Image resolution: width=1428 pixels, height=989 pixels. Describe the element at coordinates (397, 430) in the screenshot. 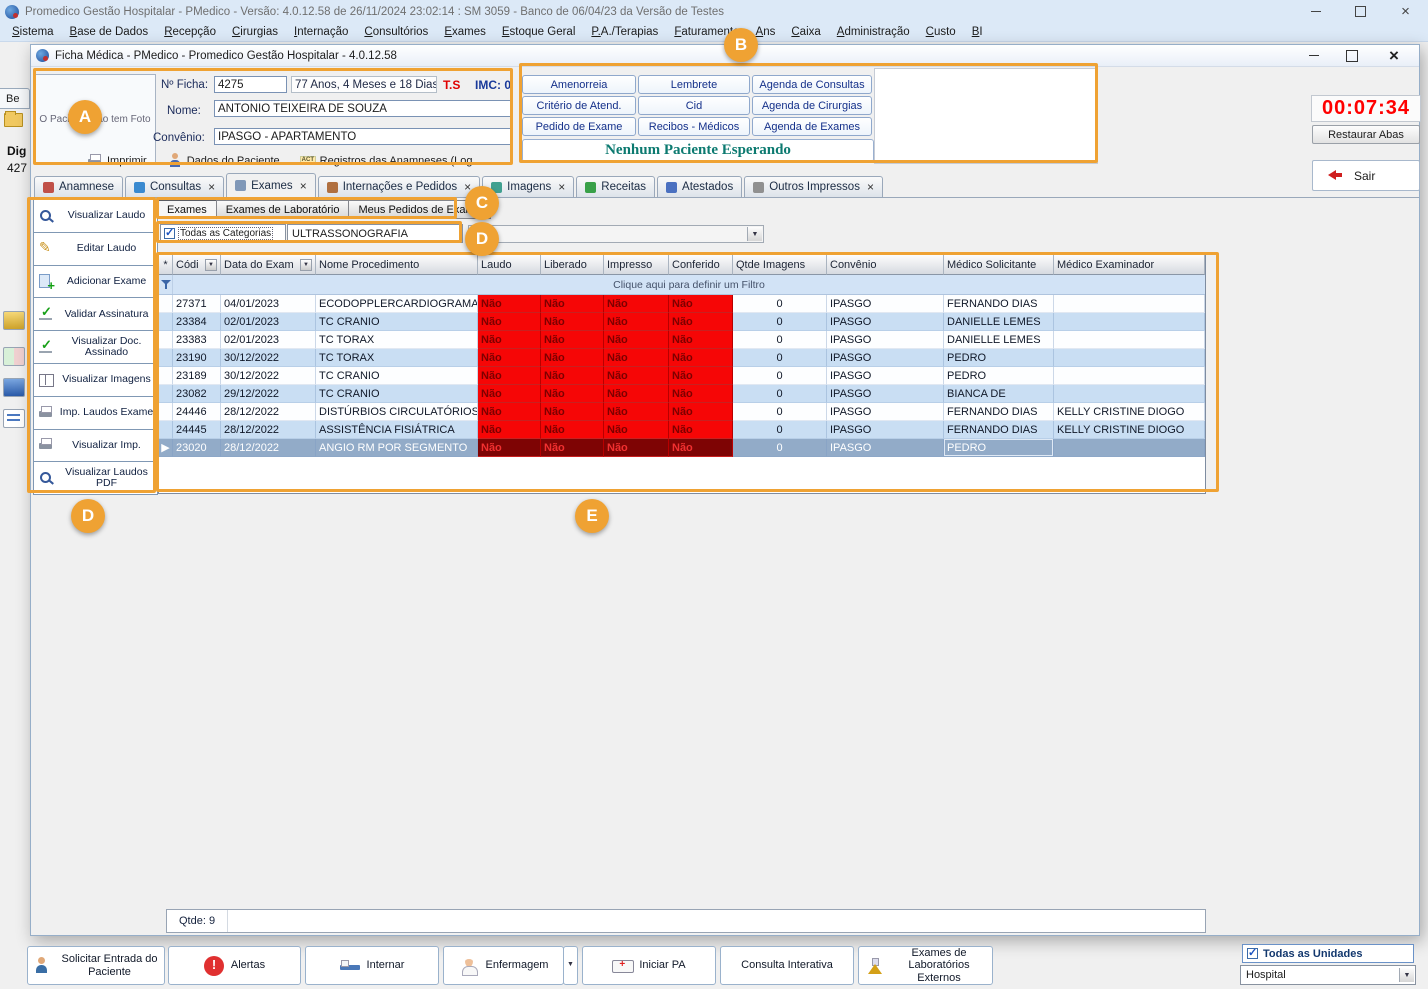

I see `cell-nome: ASSISTÊNCIA FISIÁTRICA` at that location.